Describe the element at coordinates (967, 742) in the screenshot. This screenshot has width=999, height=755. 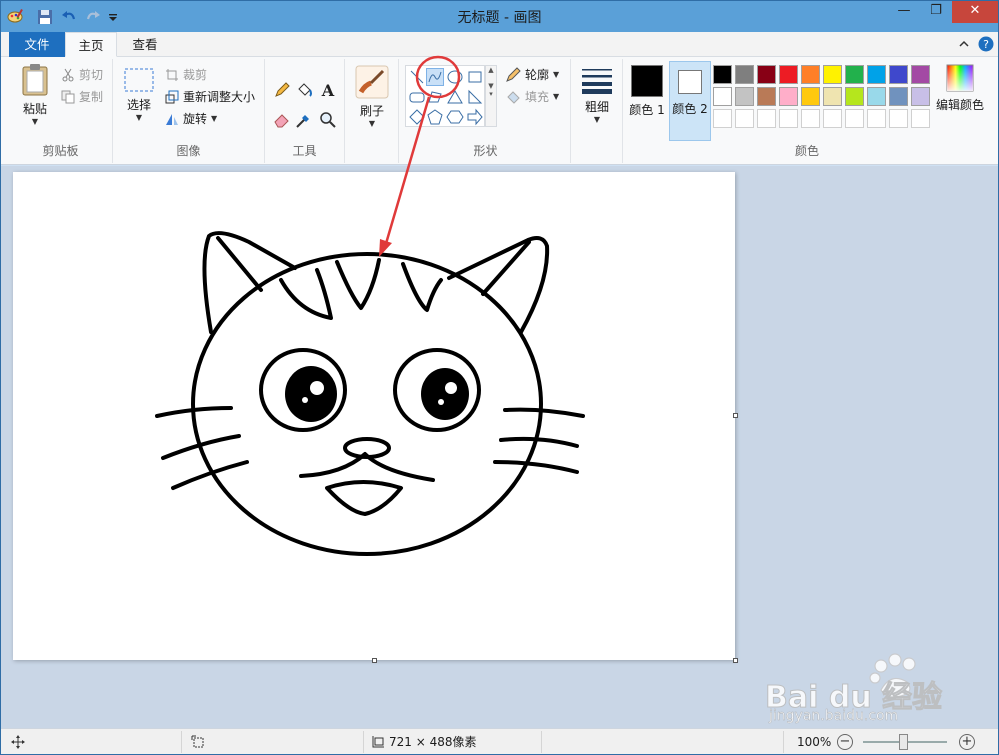
I see `zoom-in-button: +` at that location.